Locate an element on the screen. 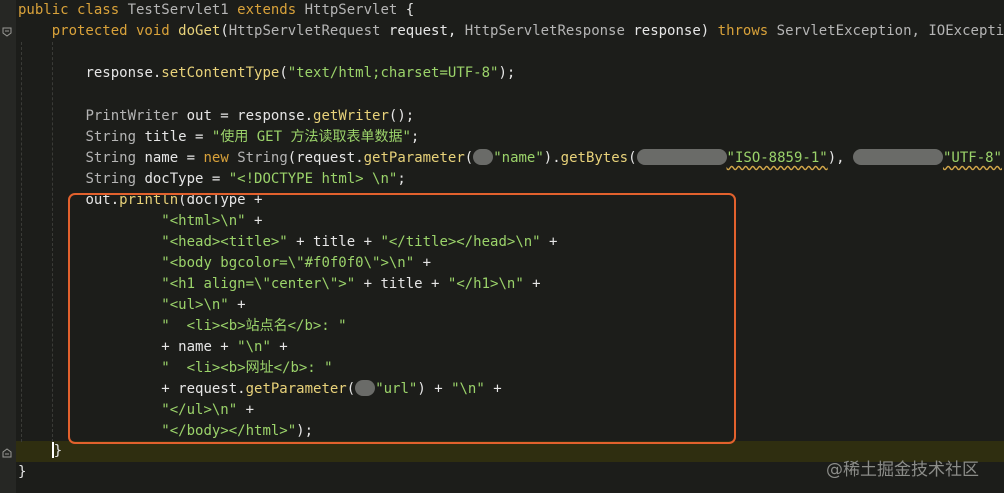 The width and height of the screenshot is (1004, 493). code-line: String title = "使用 GET 方法读取表单数据"; is located at coordinates (218, 137).